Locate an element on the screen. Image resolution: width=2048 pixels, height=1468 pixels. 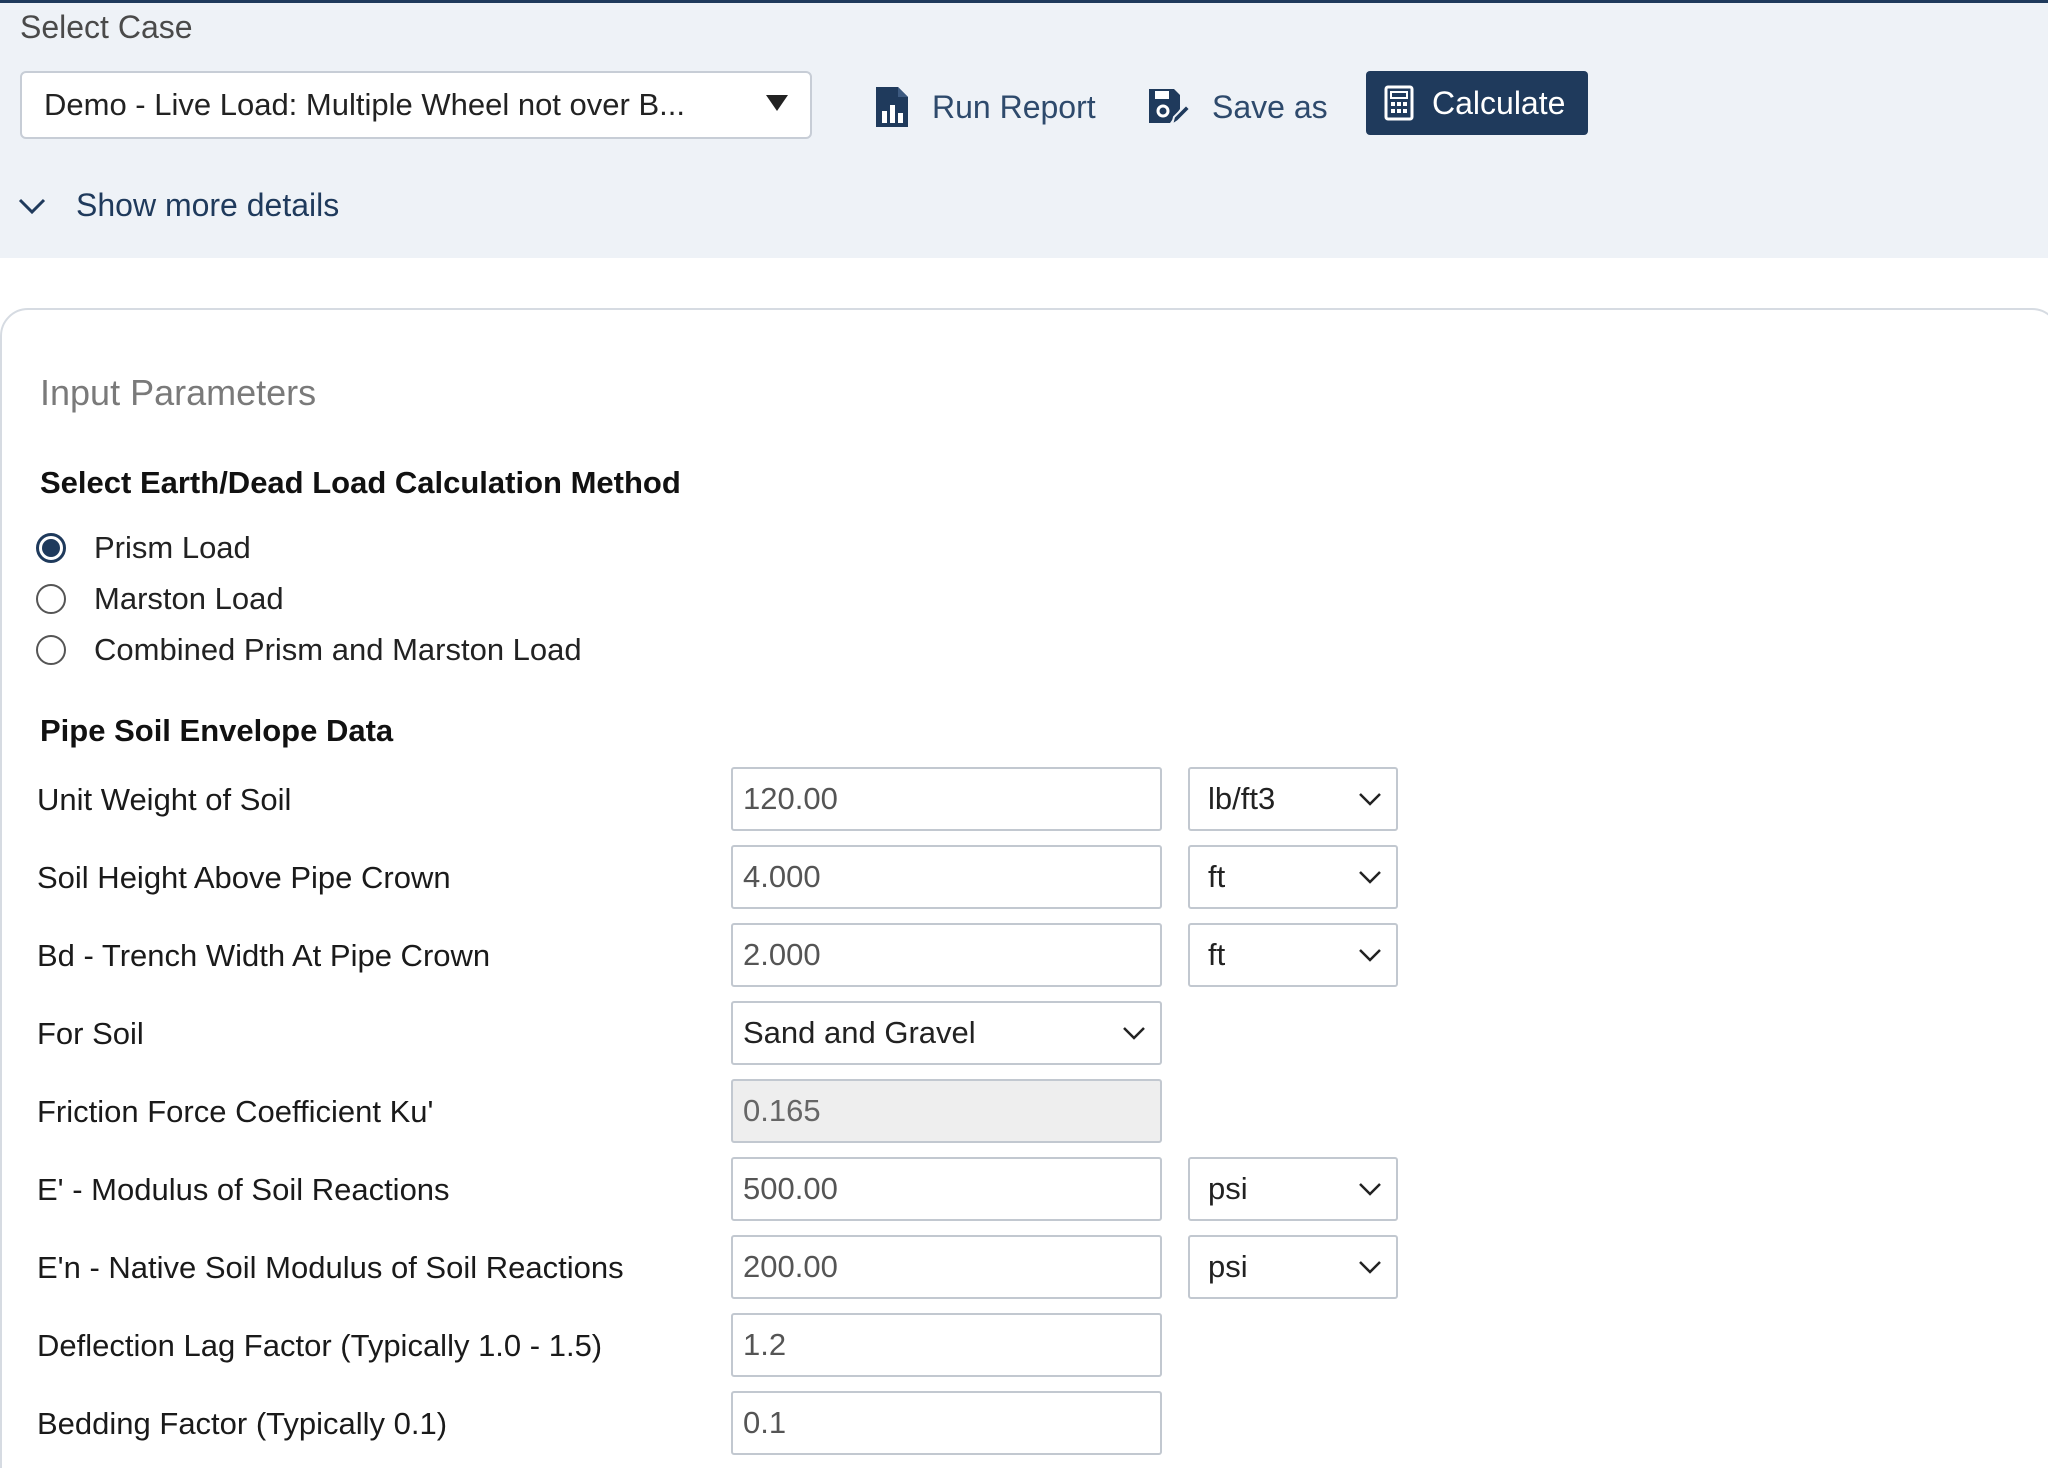
trench-width-input is located at coordinates (946, 955).